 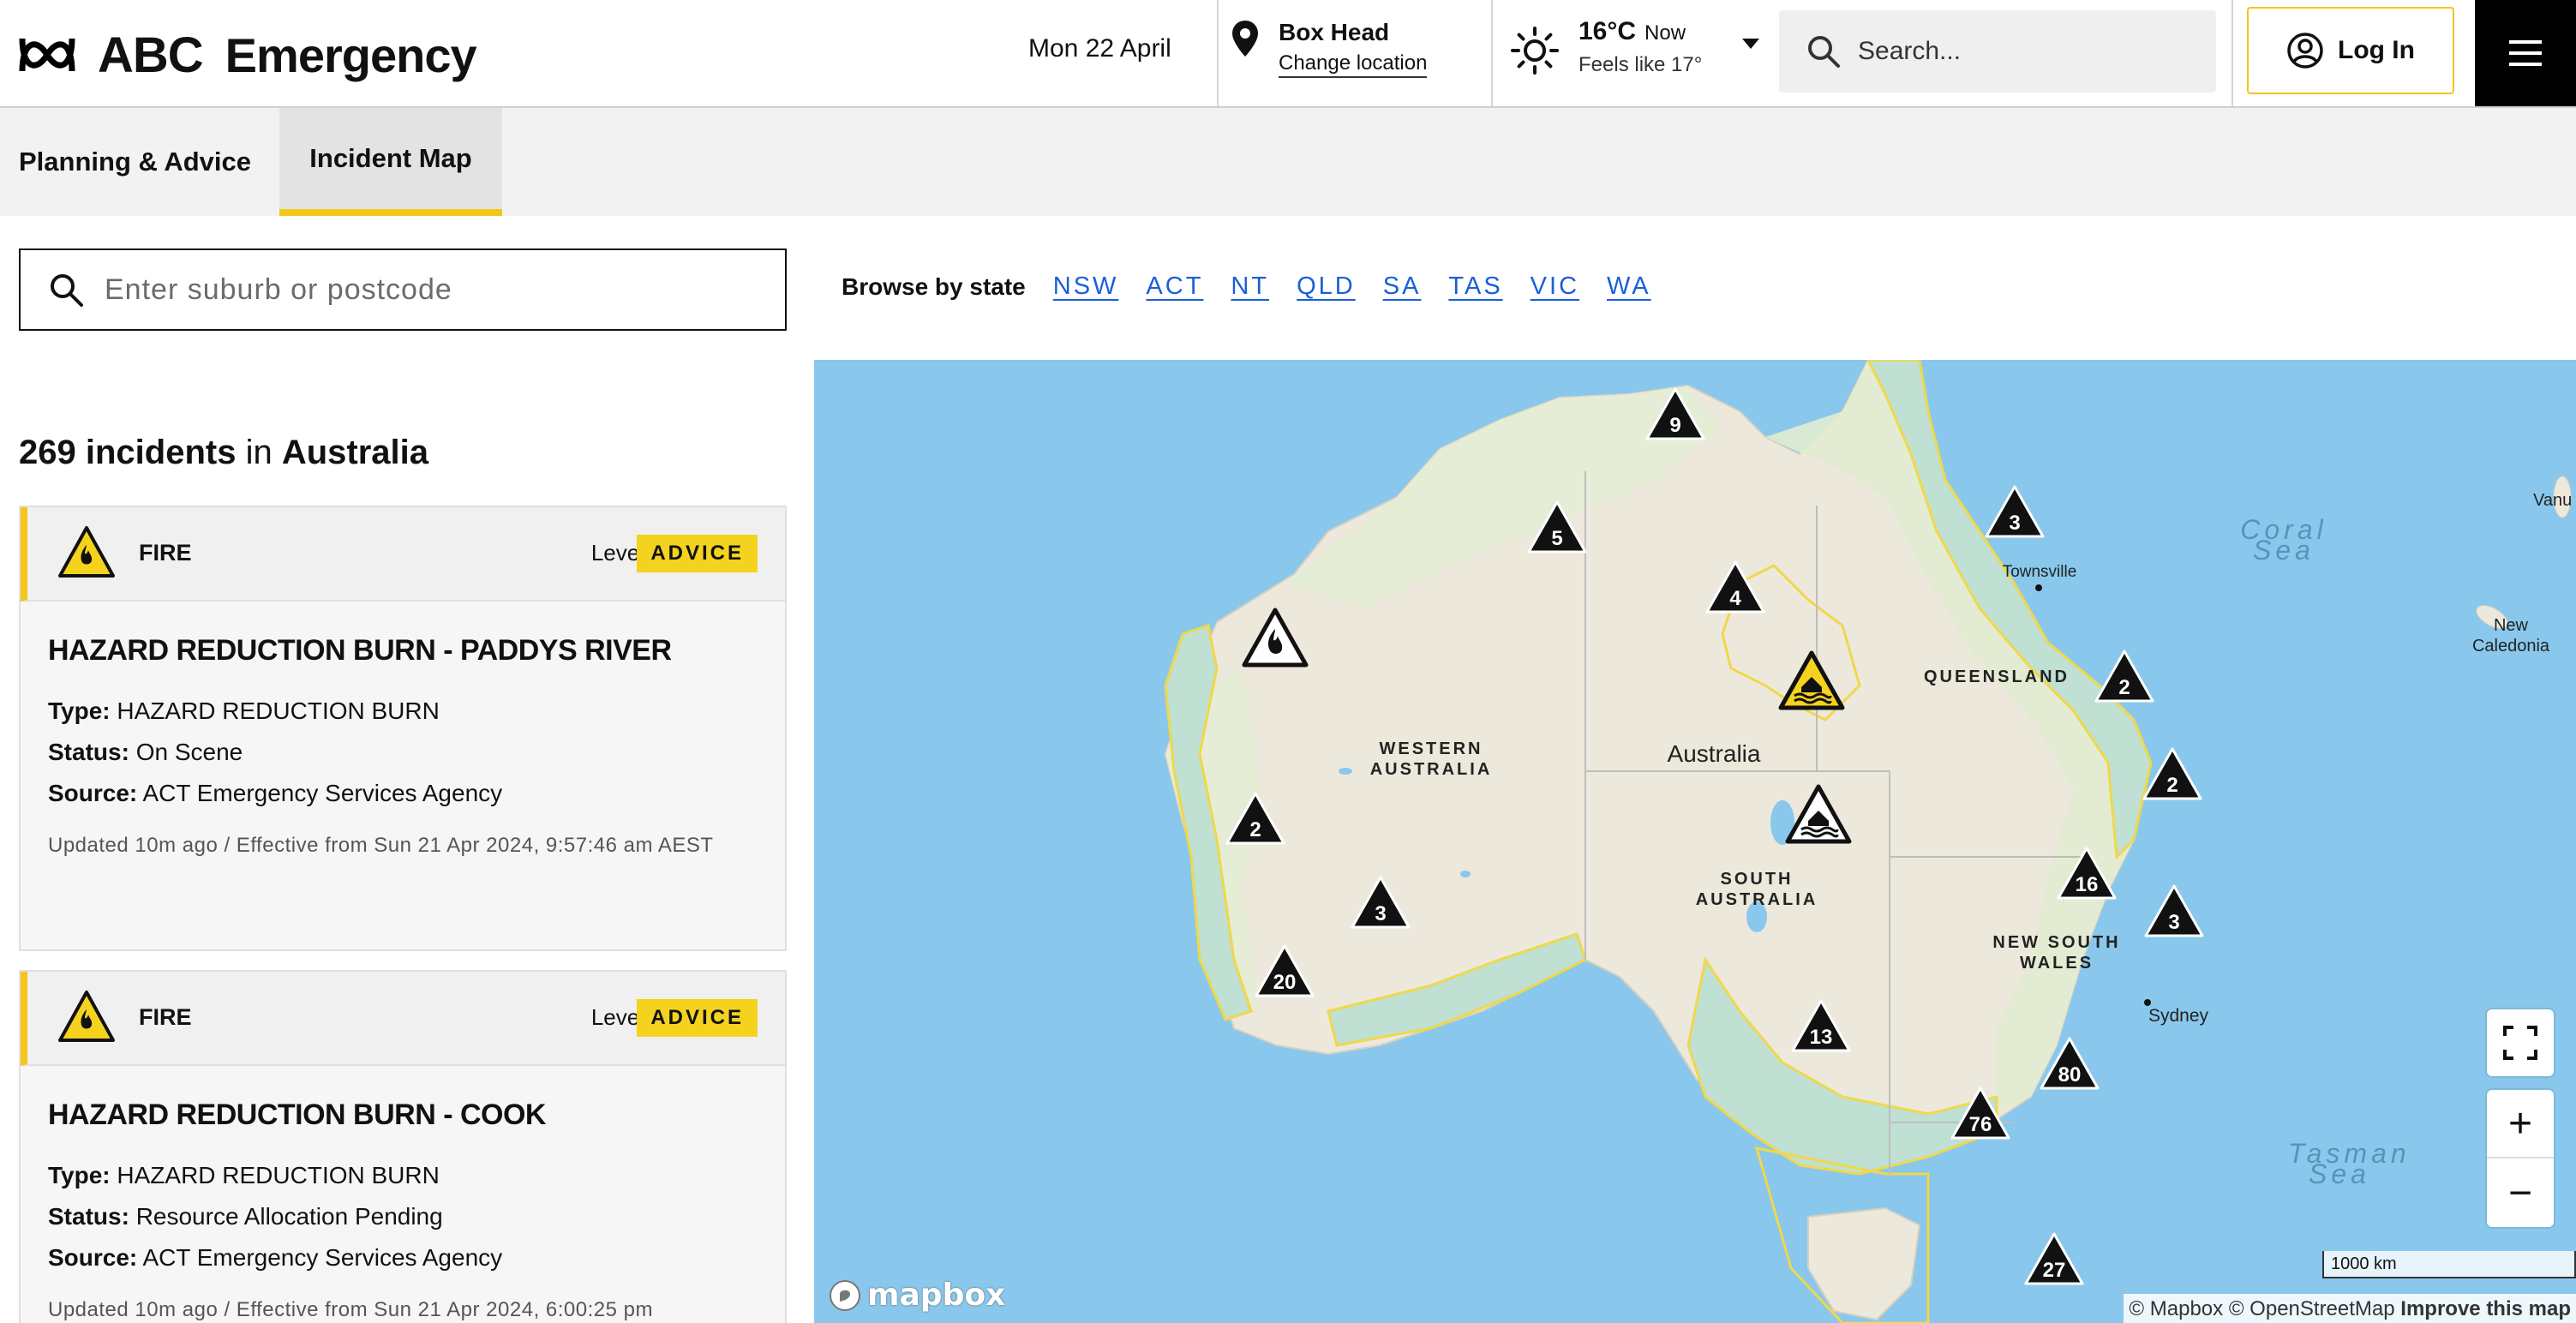 I want to click on feels-like: Feels like 17°, so click(x=1641, y=65).